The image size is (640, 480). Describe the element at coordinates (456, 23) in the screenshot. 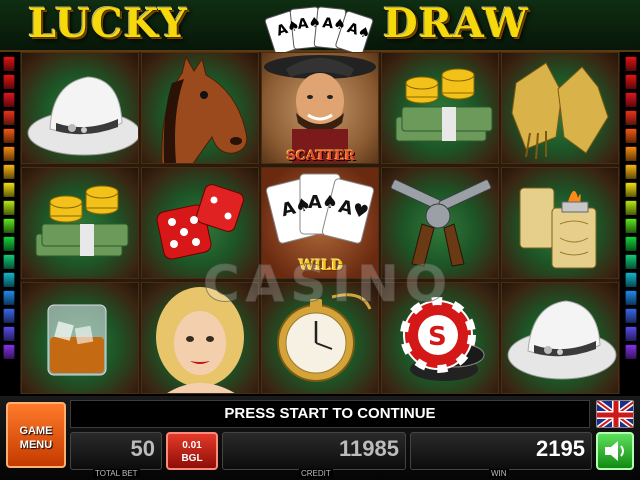

I see `title-draw: DRAW` at that location.